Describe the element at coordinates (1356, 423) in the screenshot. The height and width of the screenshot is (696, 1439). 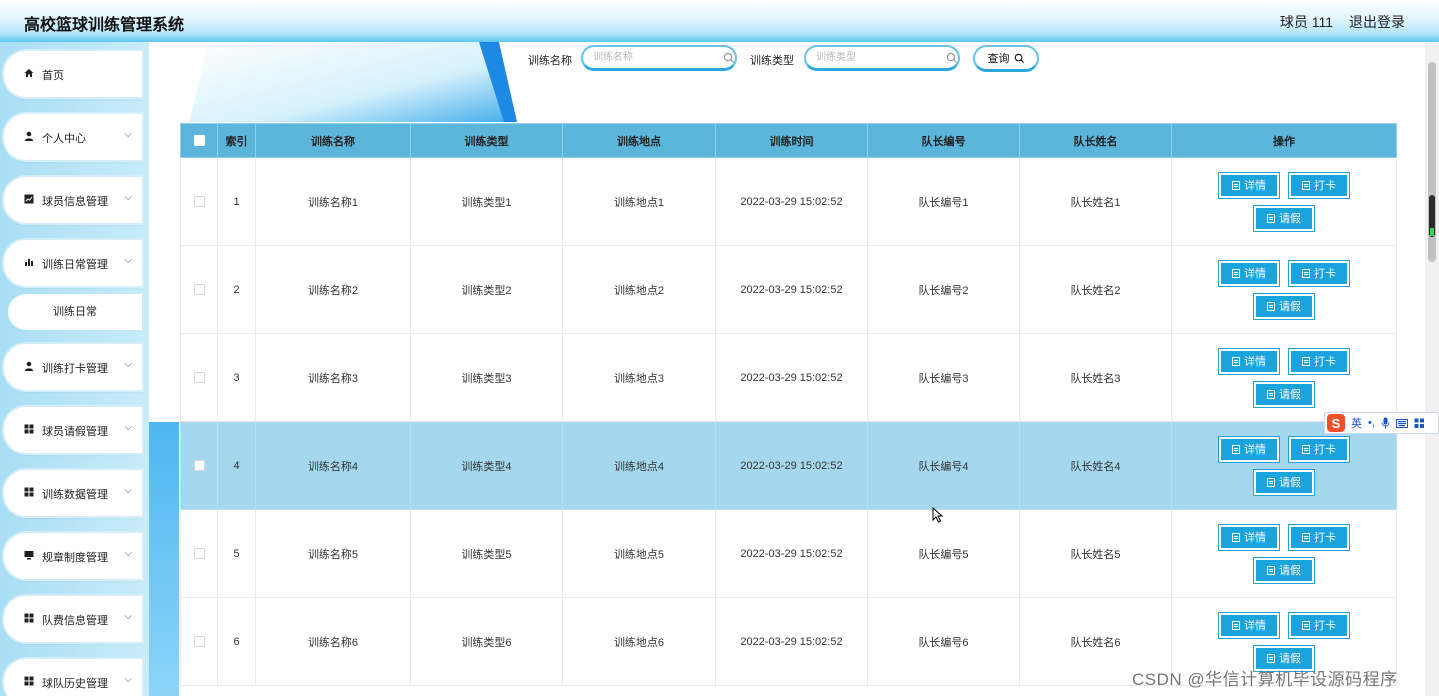
I see `ime-mode: 英` at that location.